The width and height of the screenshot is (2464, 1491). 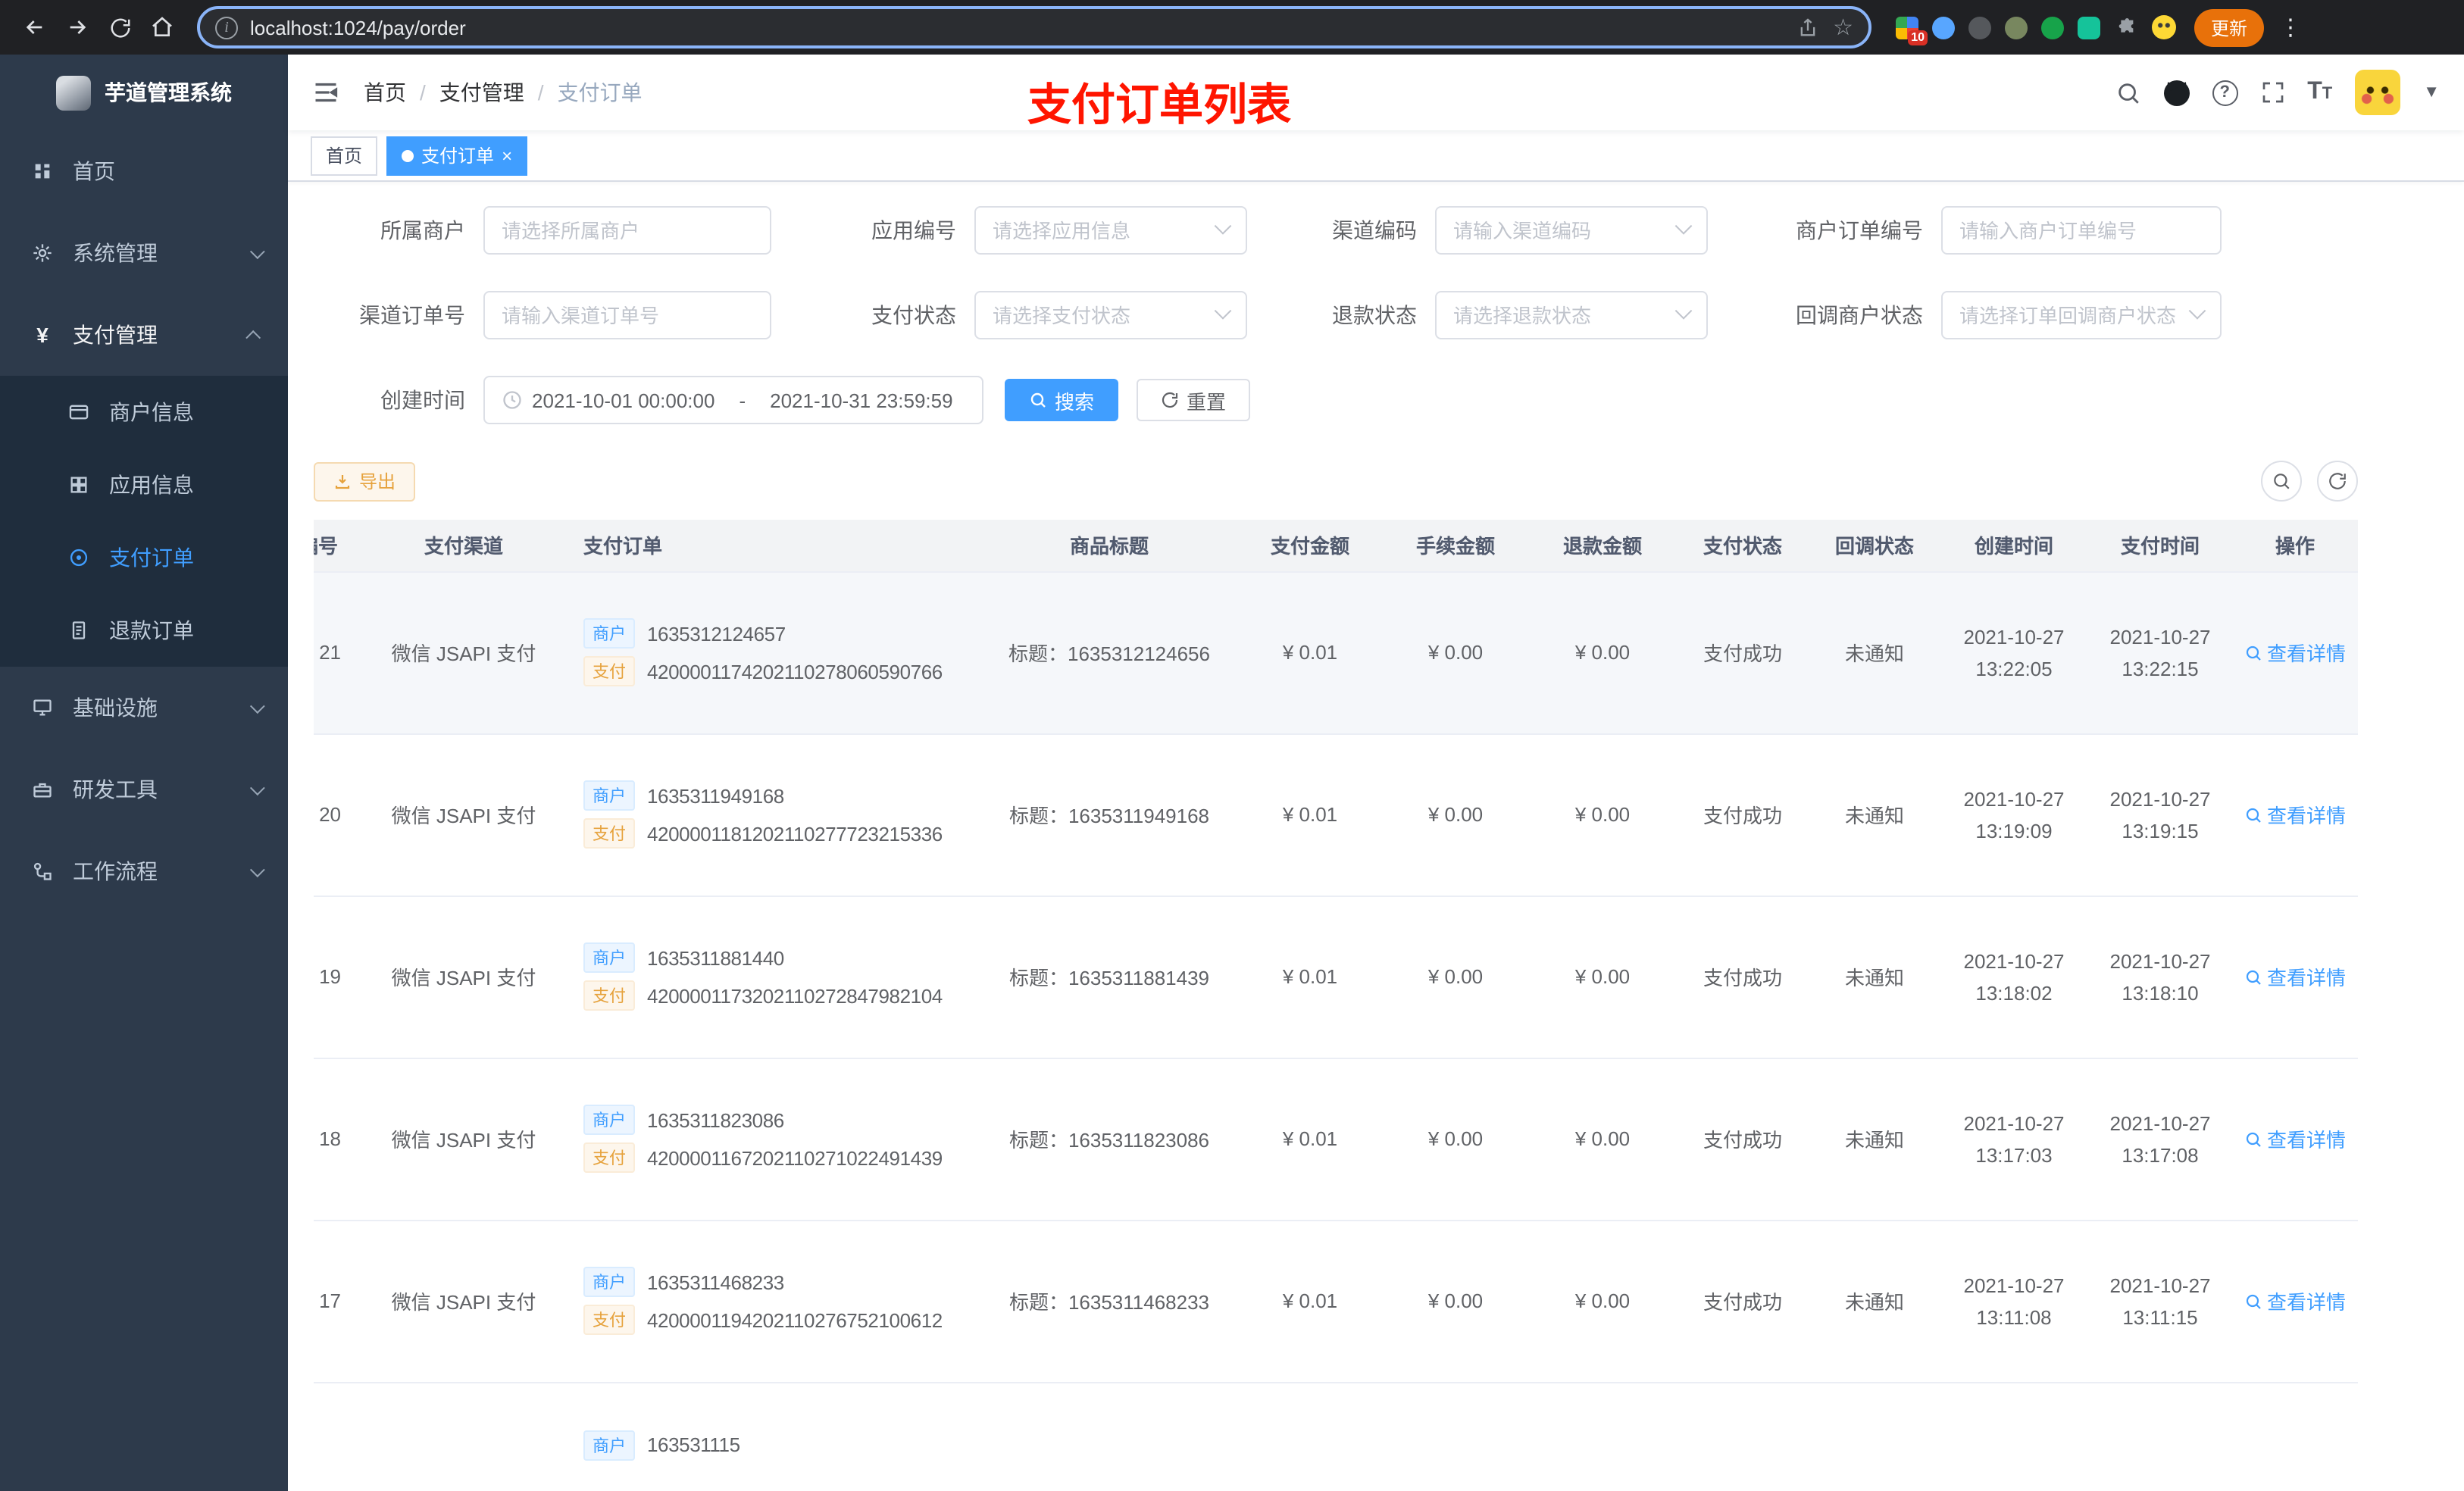 What do you see at coordinates (144, 789) in the screenshot?
I see `sidebar-item-devtools: 研发工具` at bounding box center [144, 789].